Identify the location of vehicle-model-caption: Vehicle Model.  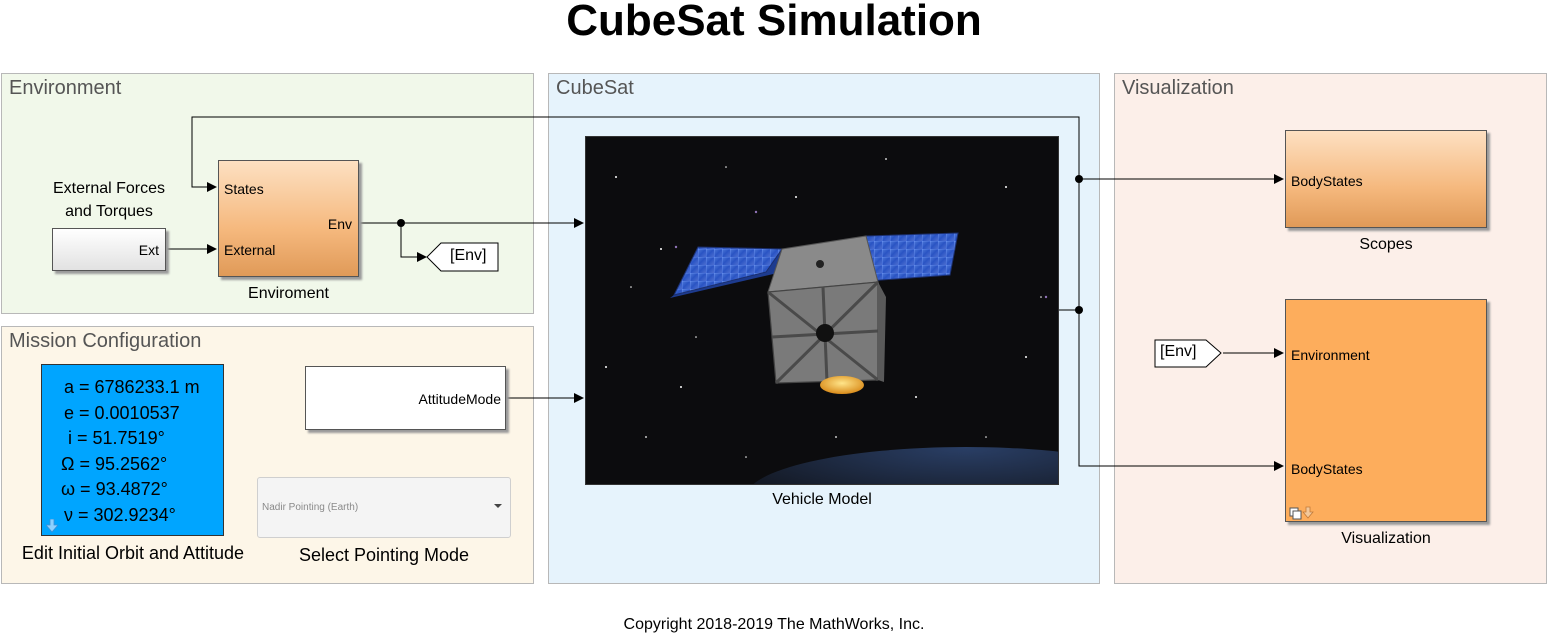
(822, 499).